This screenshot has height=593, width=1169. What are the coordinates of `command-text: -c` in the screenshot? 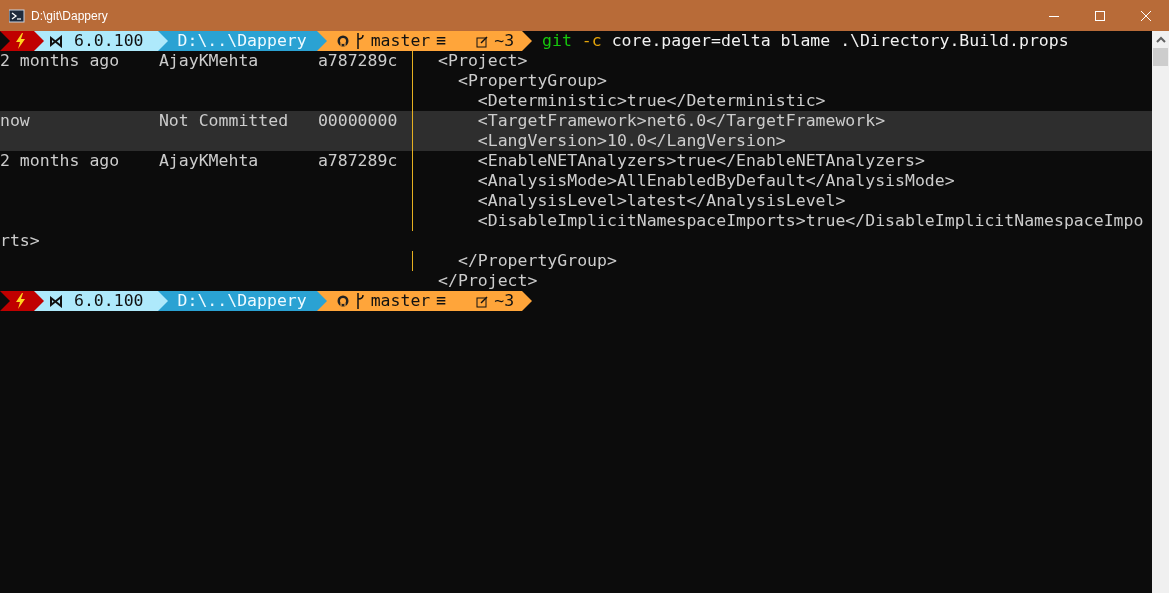 It's located at (591, 40).